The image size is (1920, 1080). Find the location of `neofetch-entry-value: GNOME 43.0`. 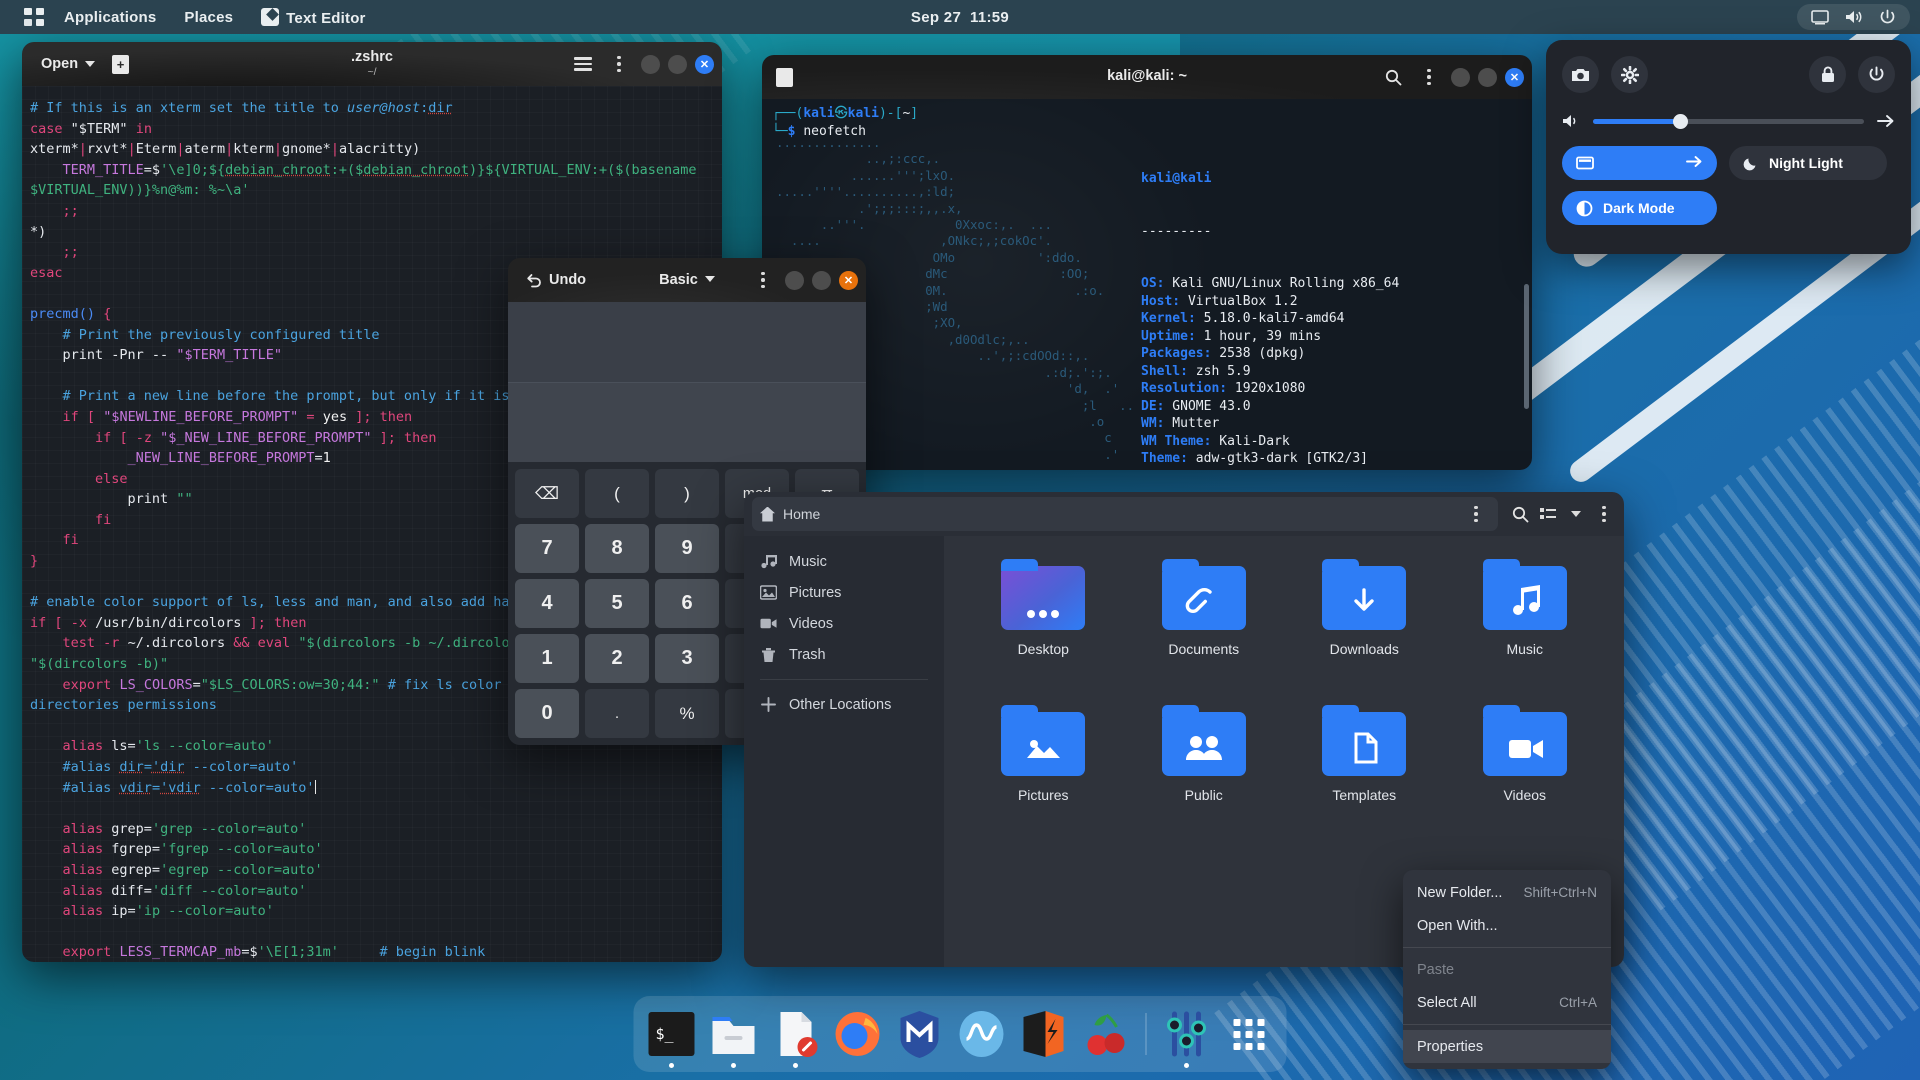

neofetch-entry-value: GNOME 43.0 is located at coordinates (1207, 406).